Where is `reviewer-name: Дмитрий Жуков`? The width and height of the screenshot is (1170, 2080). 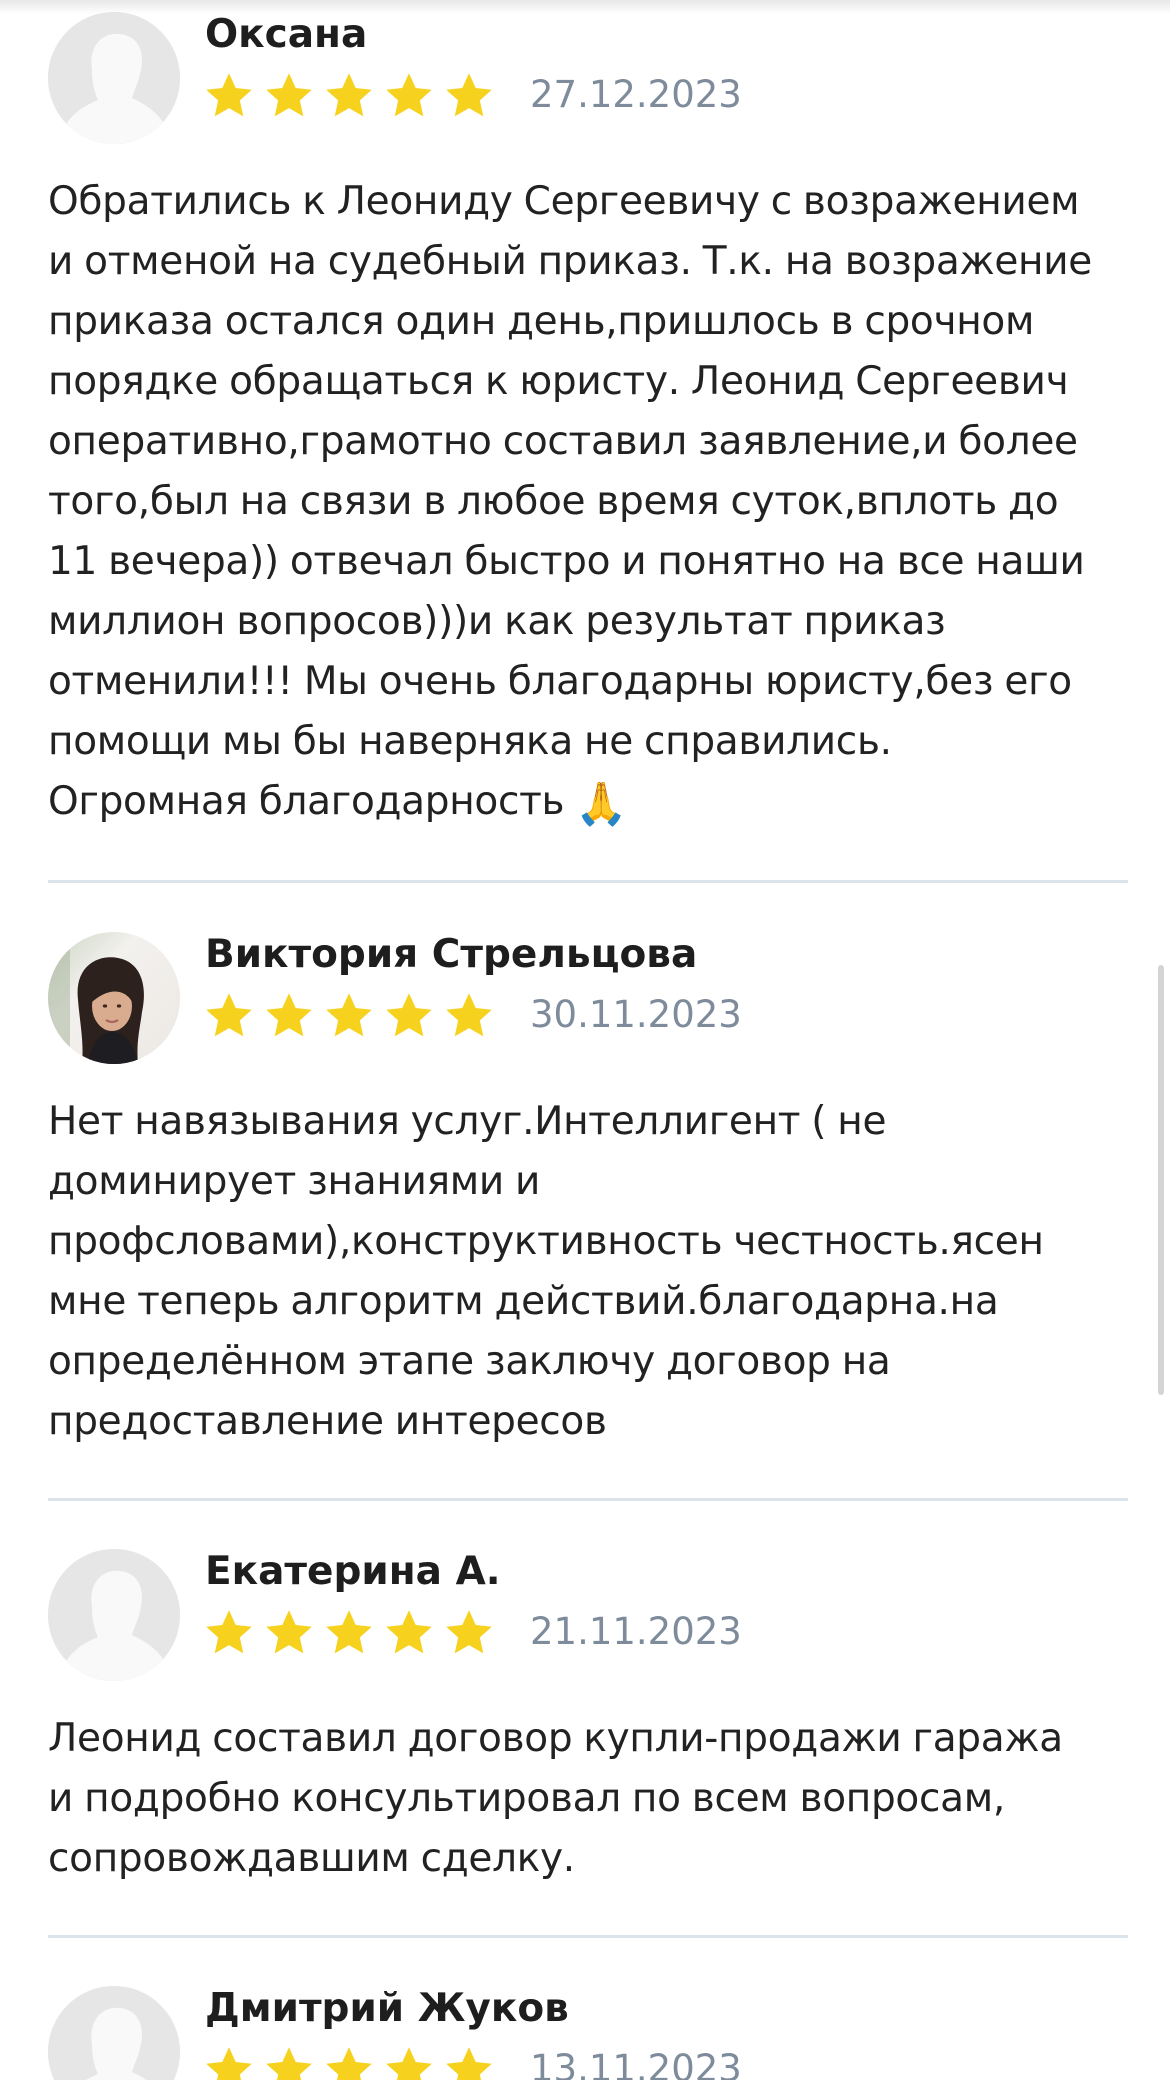
reviewer-name: Дмитрий Жуков is located at coordinates (387, 2009).